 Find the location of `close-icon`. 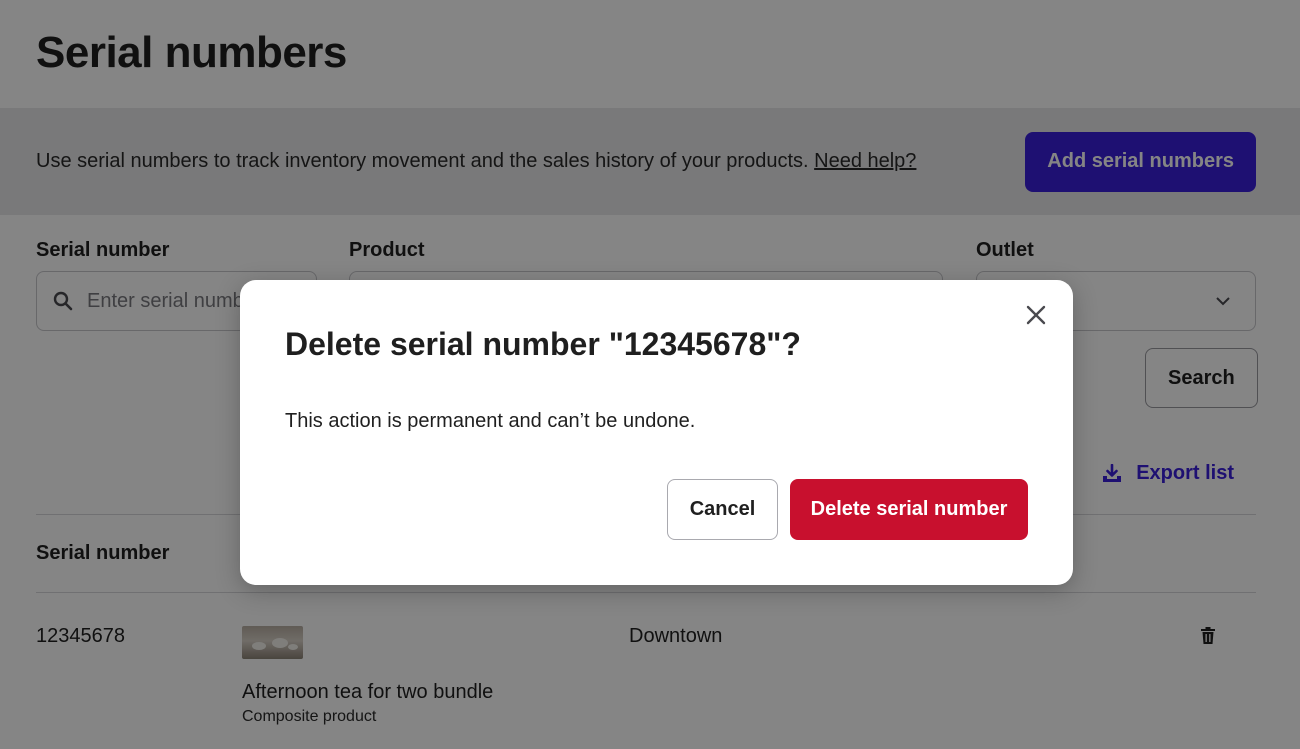

close-icon is located at coordinates (1036, 315).